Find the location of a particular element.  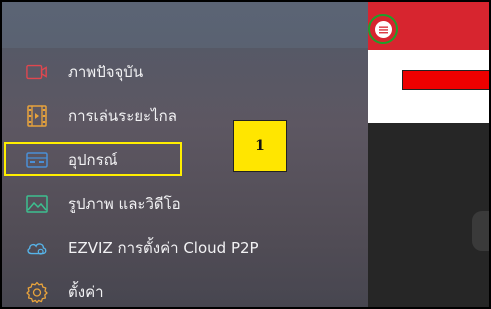

red-arrow-annotation is located at coordinates (445, 80).